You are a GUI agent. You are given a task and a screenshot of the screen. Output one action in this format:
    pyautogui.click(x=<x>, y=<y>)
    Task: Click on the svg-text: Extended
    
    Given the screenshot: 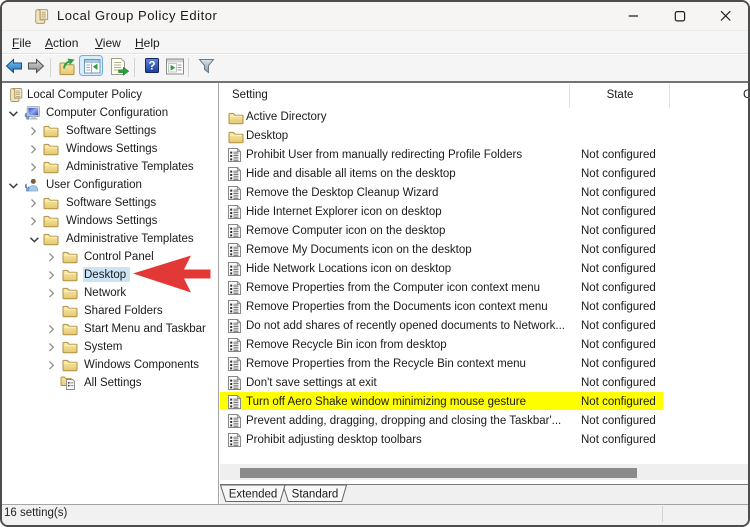 What is the action you would take?
    pyautogui.click(x=253, y=495)
    